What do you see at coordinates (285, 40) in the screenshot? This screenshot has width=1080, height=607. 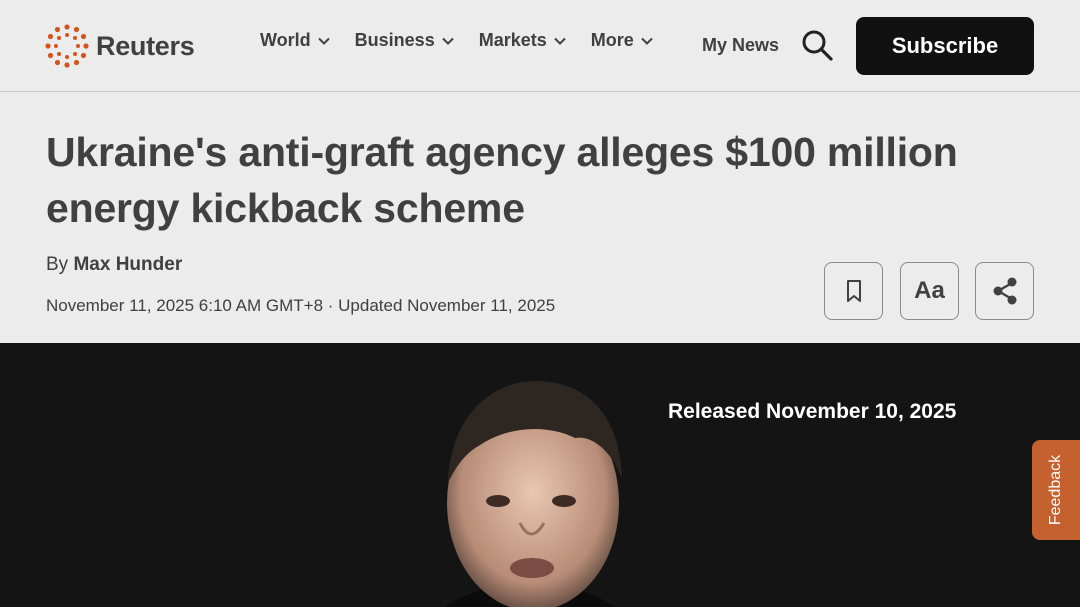 I see `nav-item-label: World` at bounding box center [285, 40].